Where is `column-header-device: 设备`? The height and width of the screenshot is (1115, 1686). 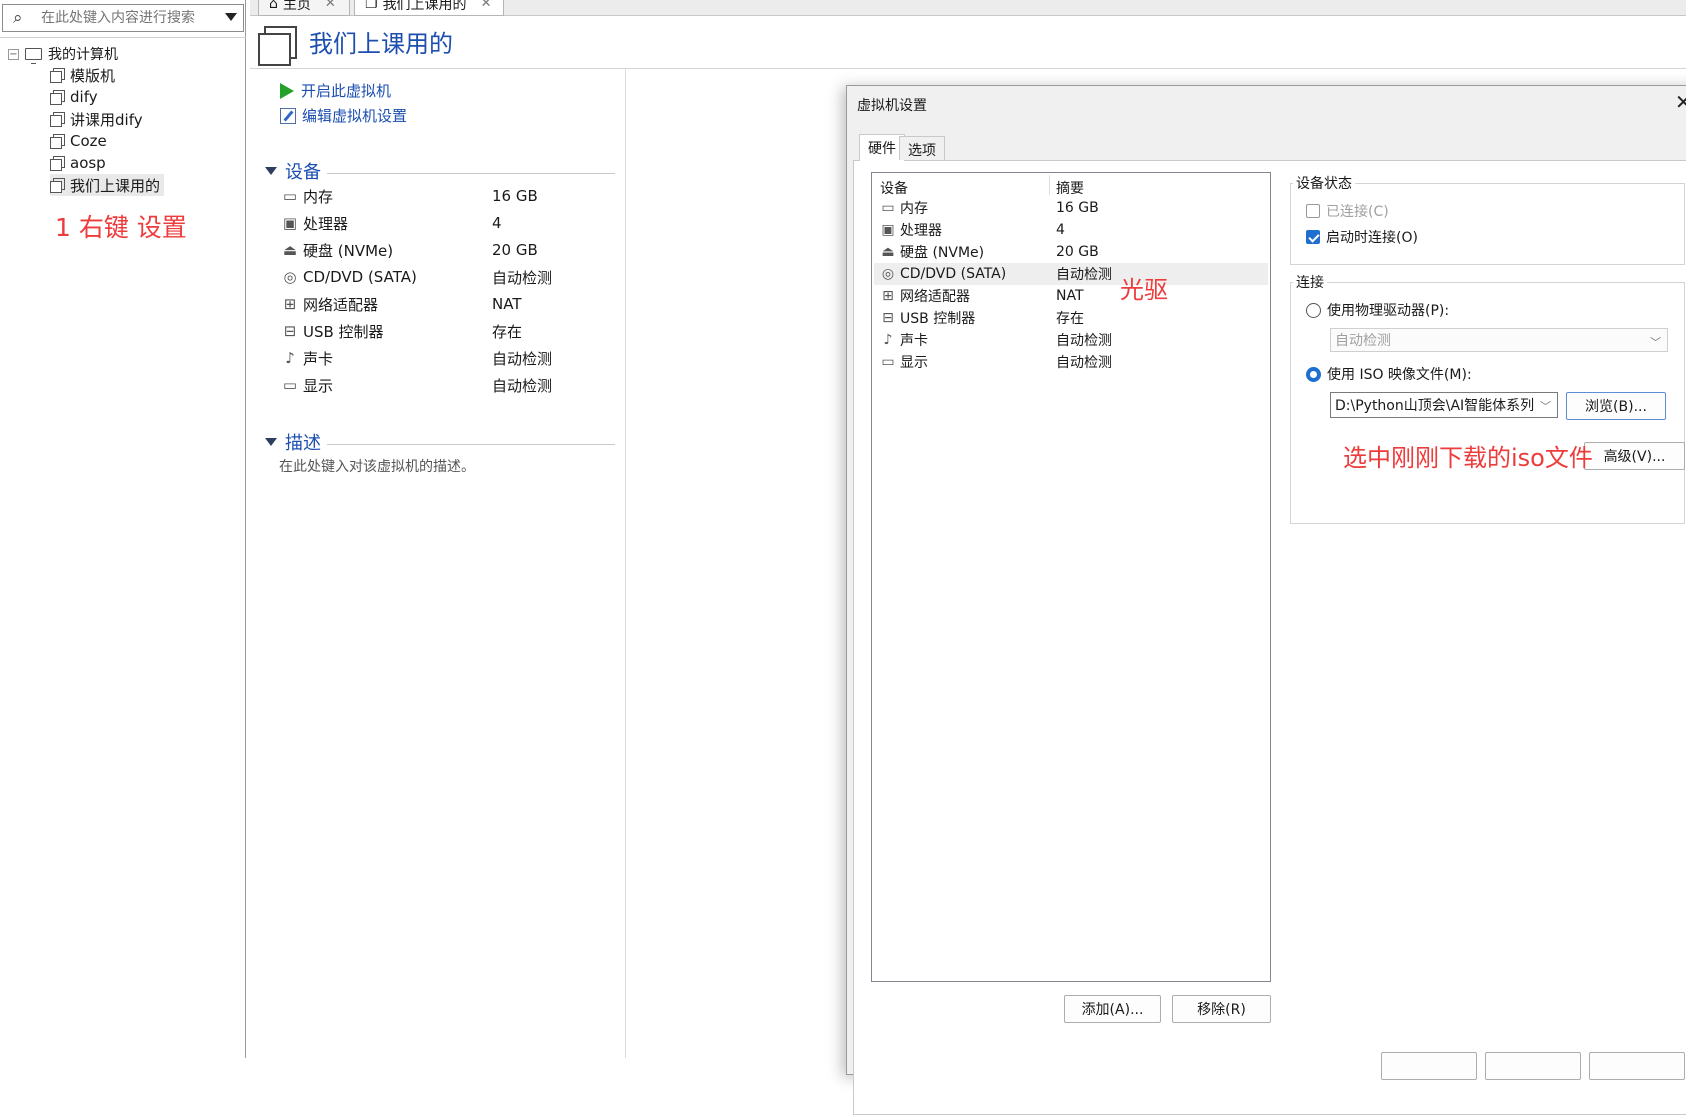
column-header-device: 设备 is located at coordinates (894, 188).